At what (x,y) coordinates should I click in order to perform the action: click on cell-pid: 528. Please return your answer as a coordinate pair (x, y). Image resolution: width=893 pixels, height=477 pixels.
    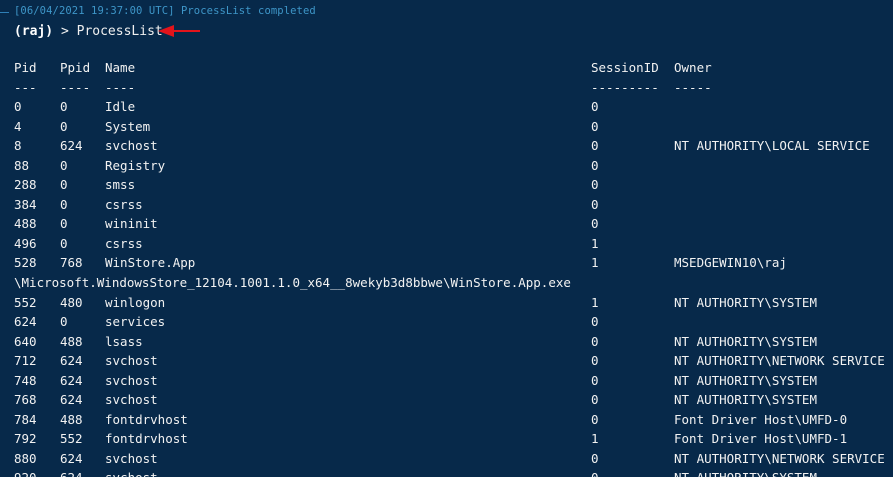
    Looking at the image, I should click on (25, 263).